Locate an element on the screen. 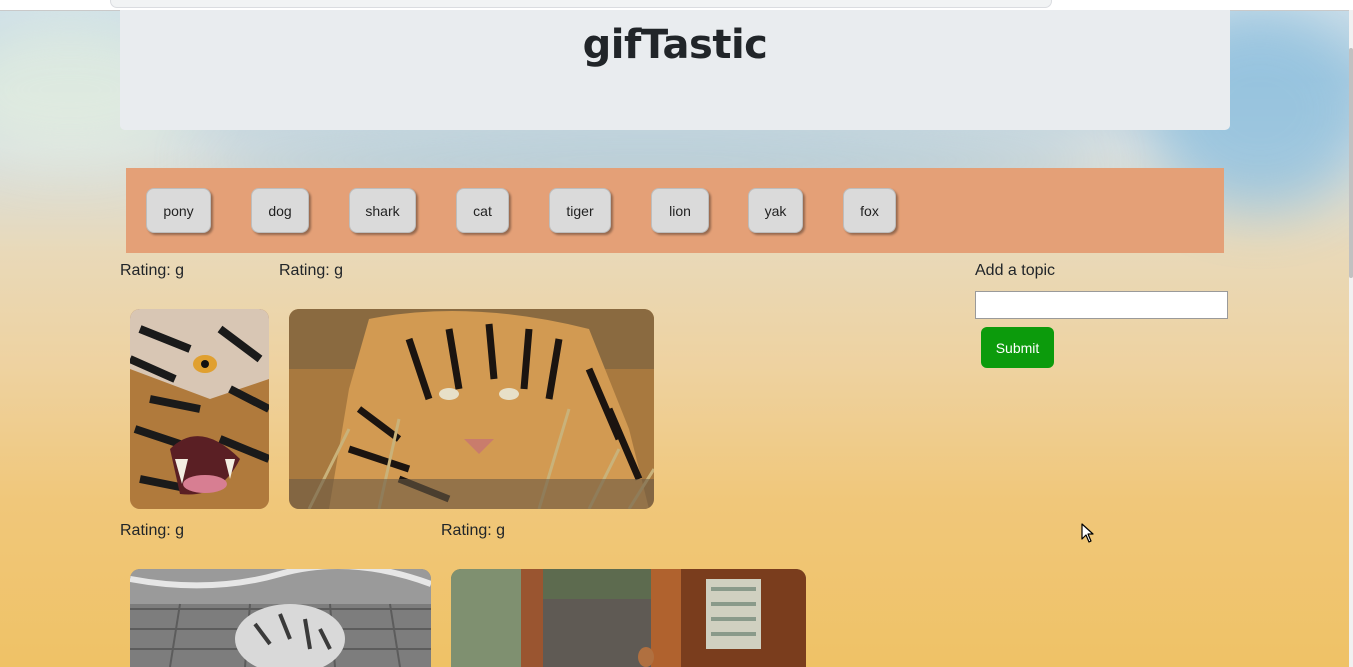  scrollbar-thumb is located at coordinates (1351, 163).